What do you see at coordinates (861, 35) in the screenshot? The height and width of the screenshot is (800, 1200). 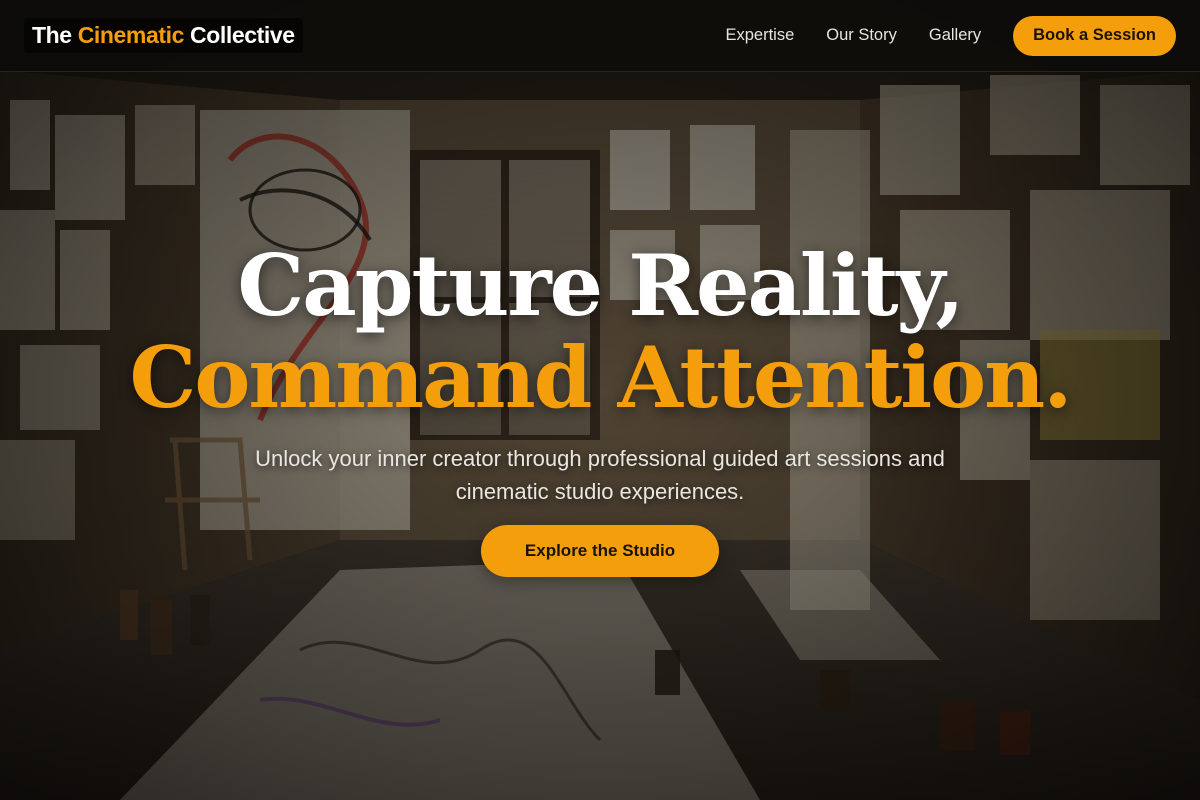 I see `nav-link-our-story: Our Story` at bounding box center [861, 35].